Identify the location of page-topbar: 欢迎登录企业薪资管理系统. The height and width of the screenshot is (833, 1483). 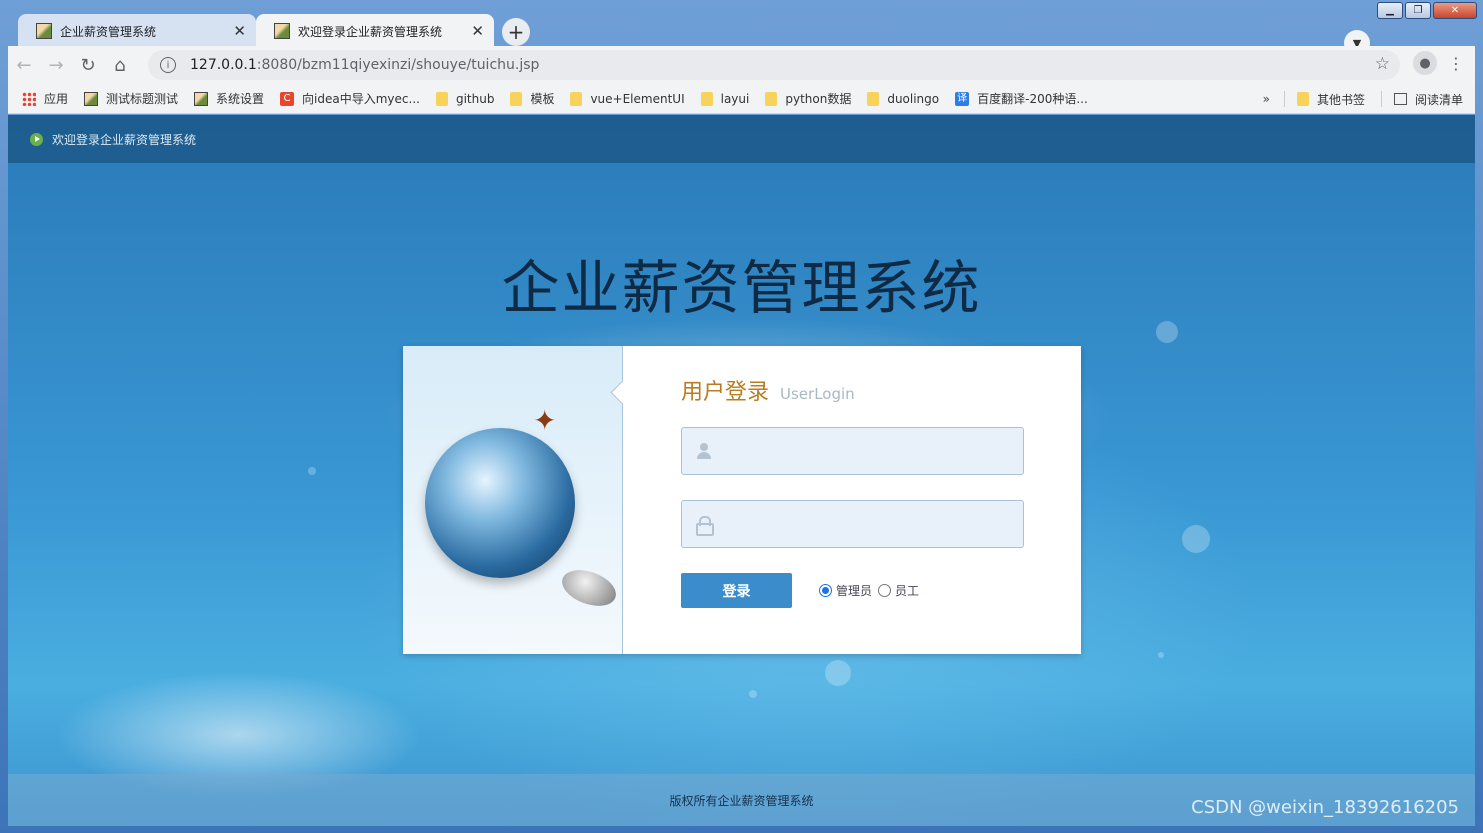
(741, 139).